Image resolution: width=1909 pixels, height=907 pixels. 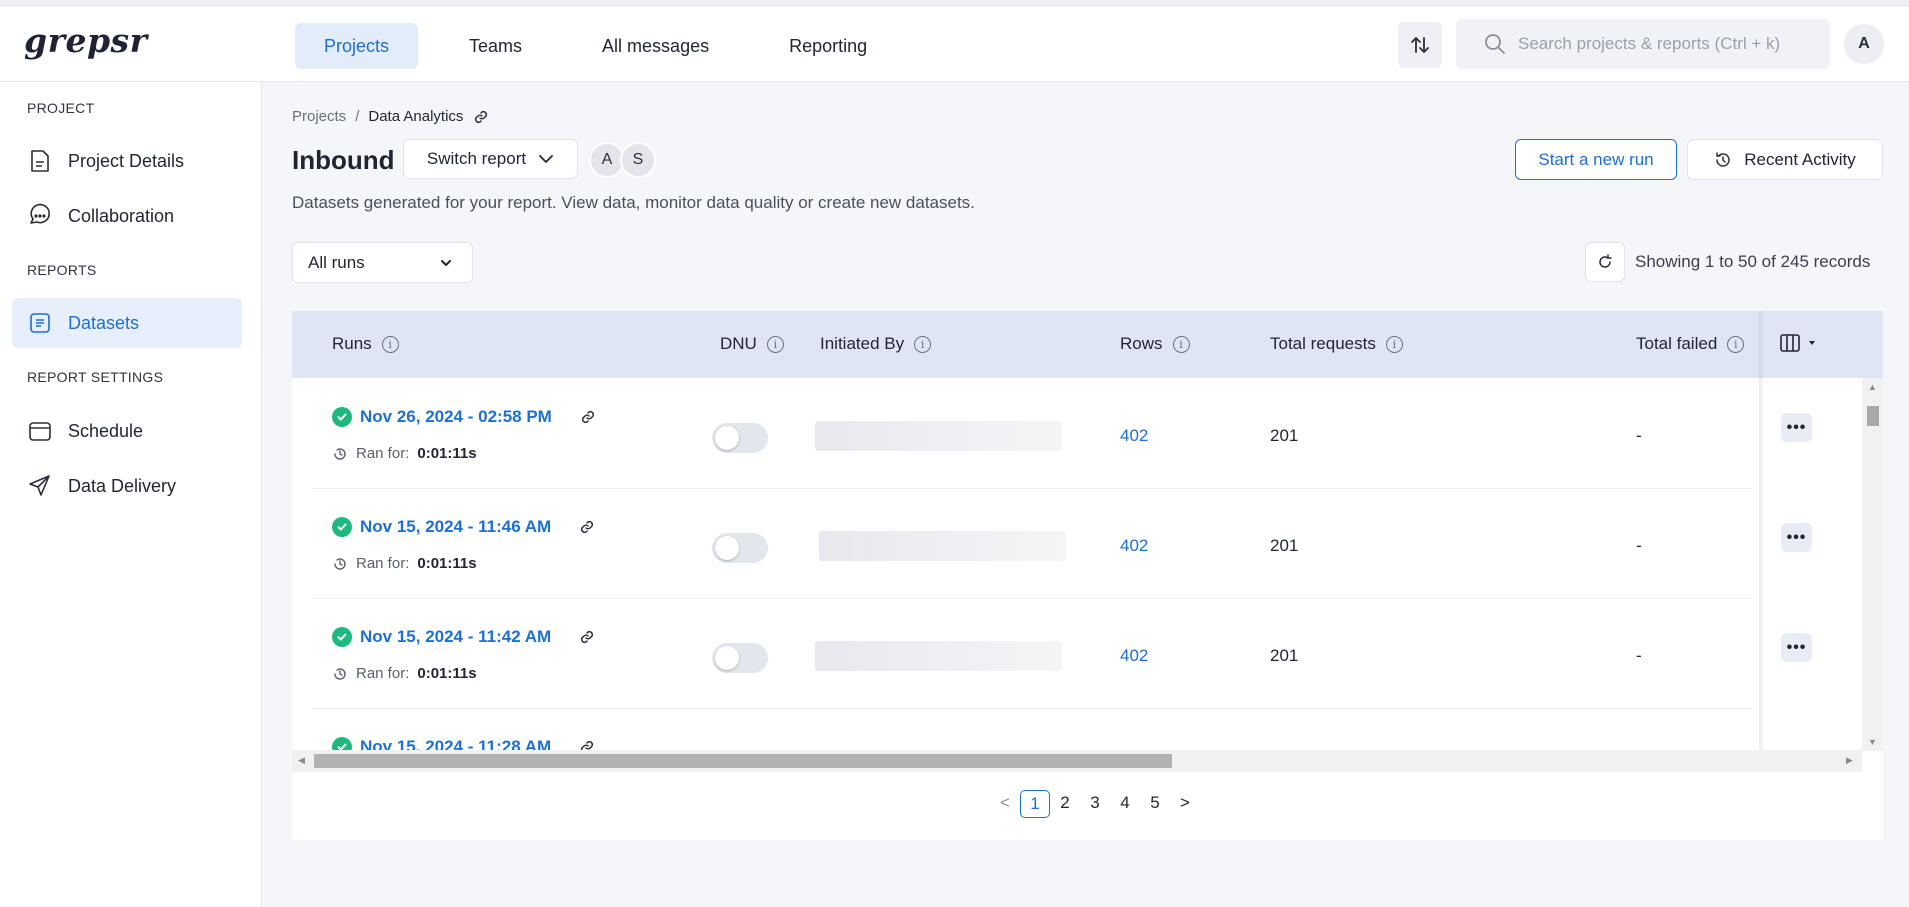 I want to click on sort-arrows-icon, so click(x=1420, y=45).